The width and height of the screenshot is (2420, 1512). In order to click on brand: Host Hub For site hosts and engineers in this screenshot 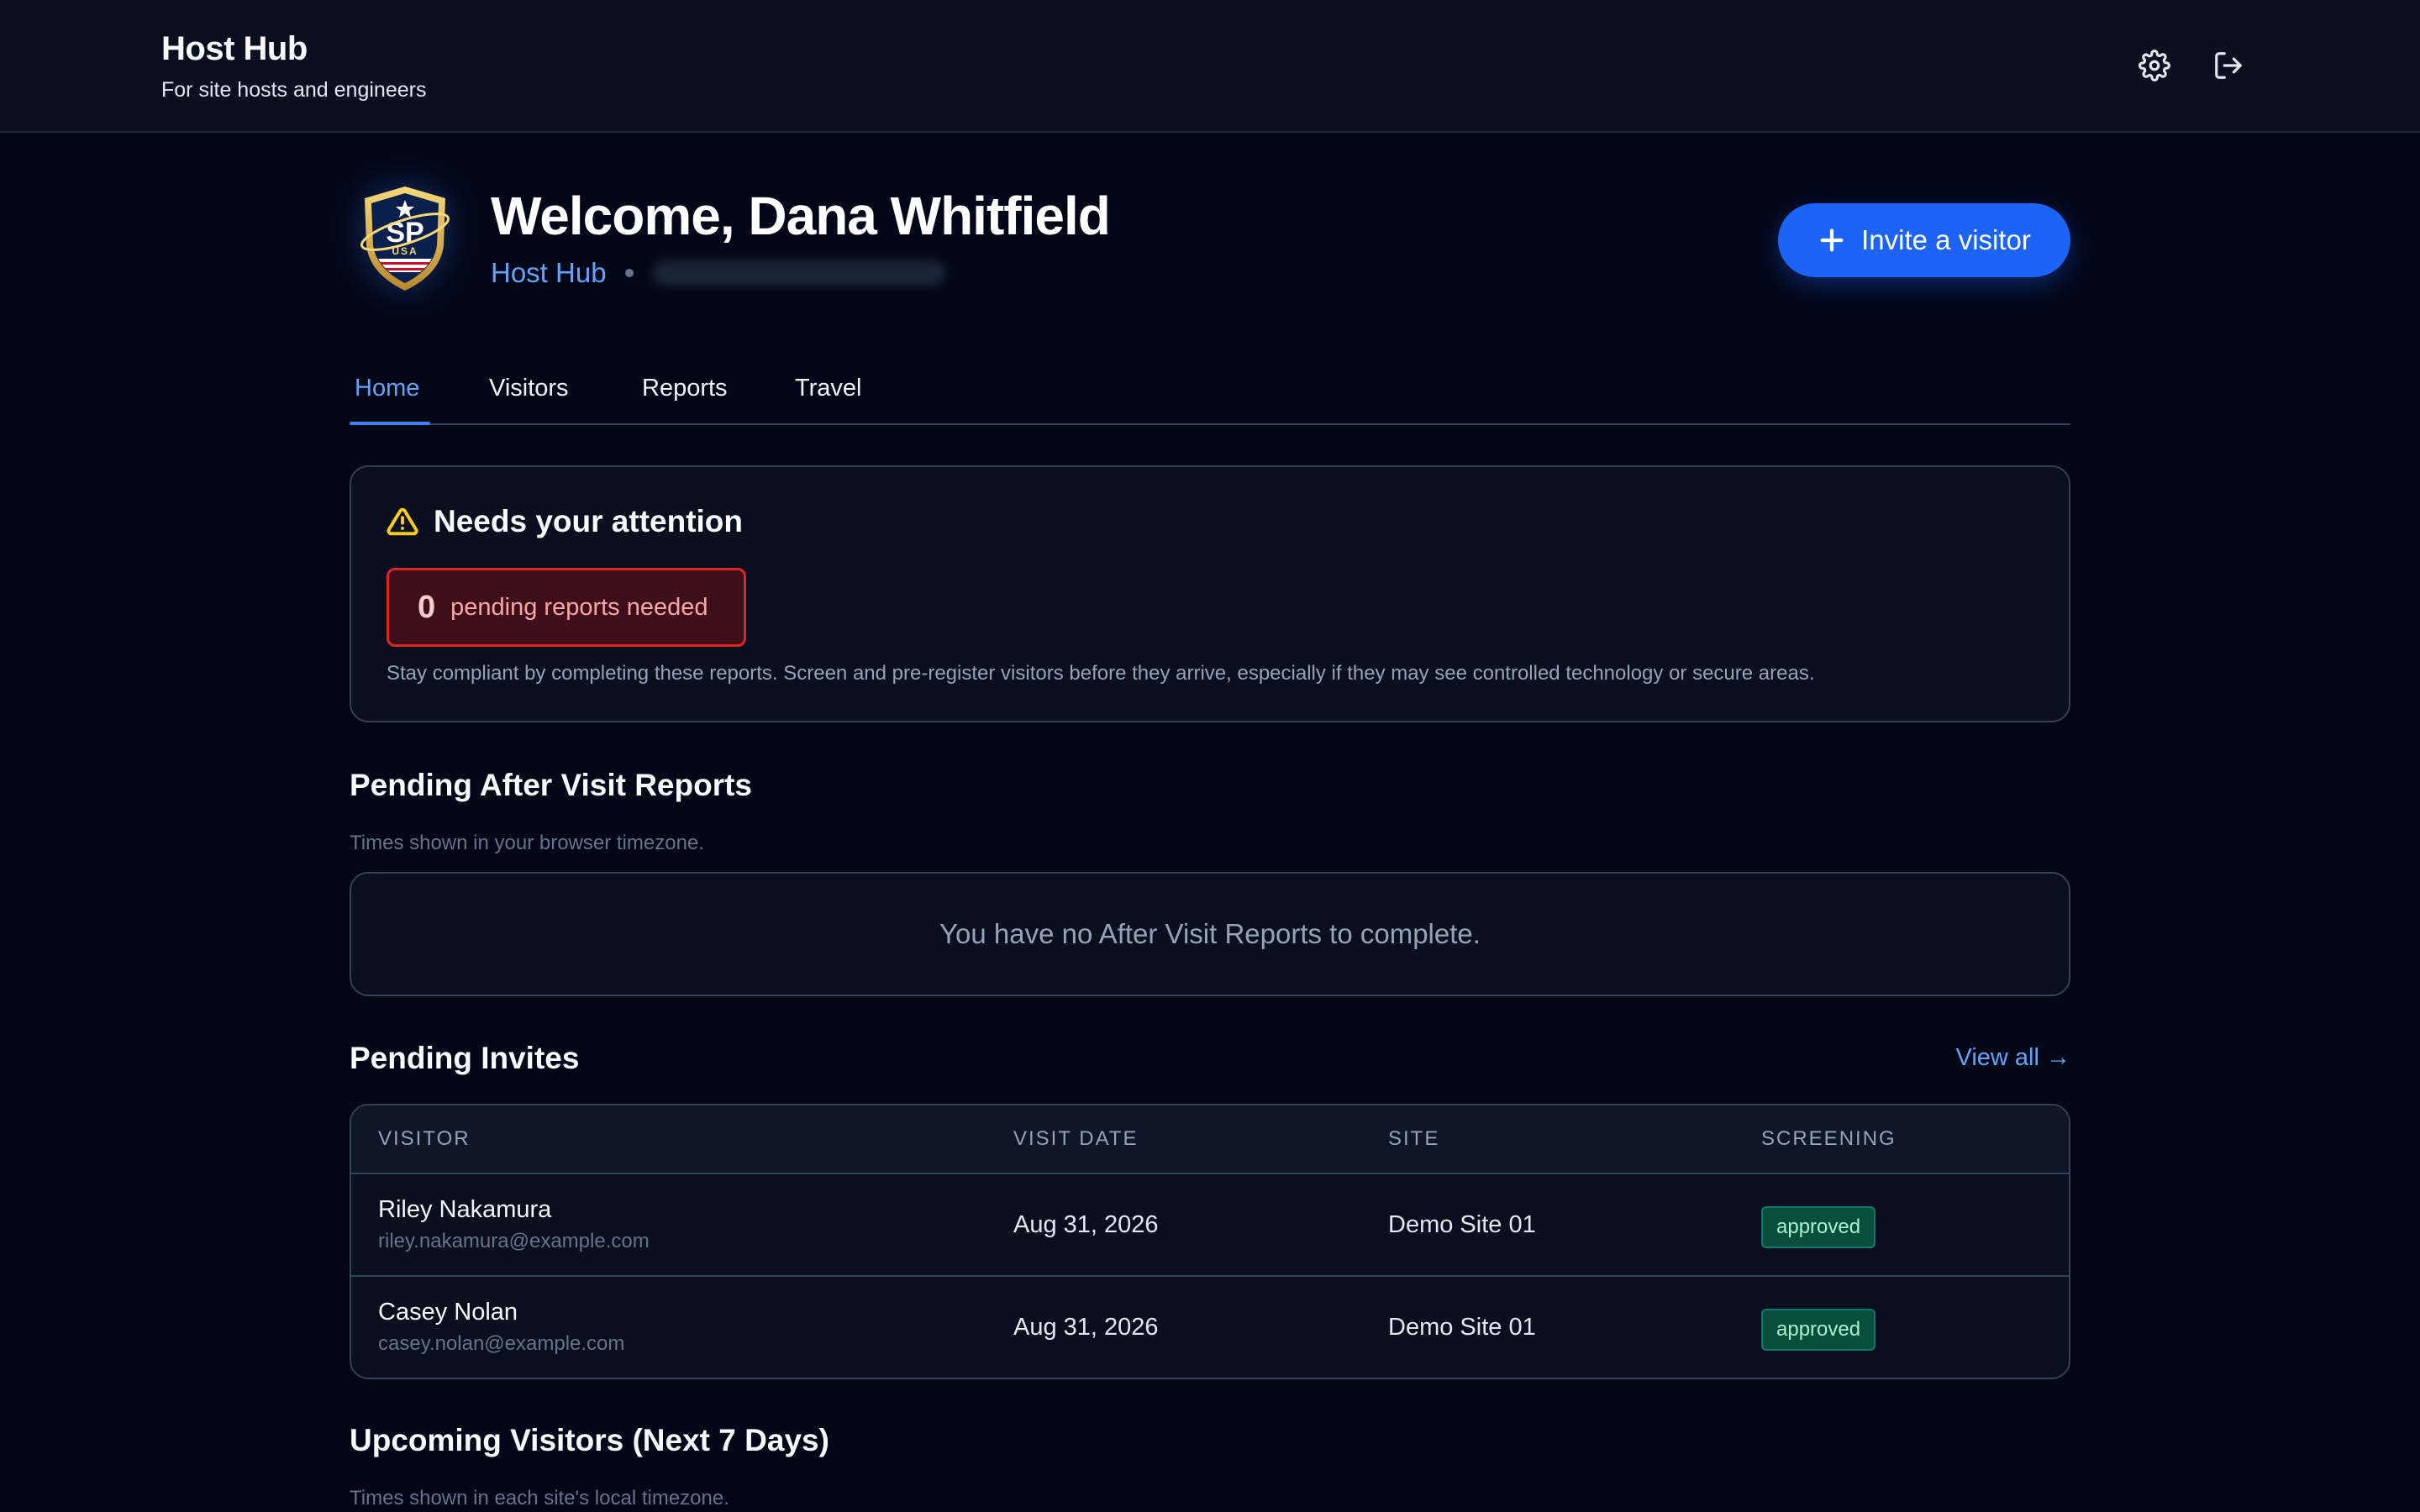, I will do `click(293, 66)`.